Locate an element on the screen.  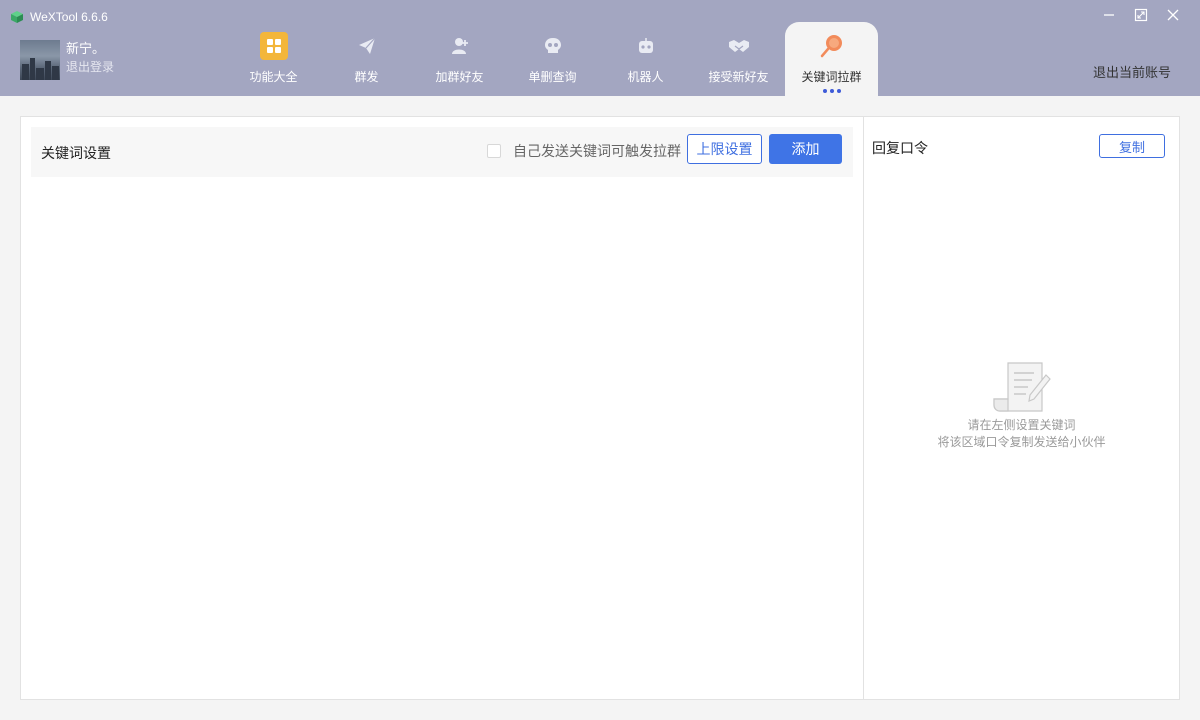
self-trigger-option: 自己发送关键词可触发拉群 is located at coordinates (584, 151).